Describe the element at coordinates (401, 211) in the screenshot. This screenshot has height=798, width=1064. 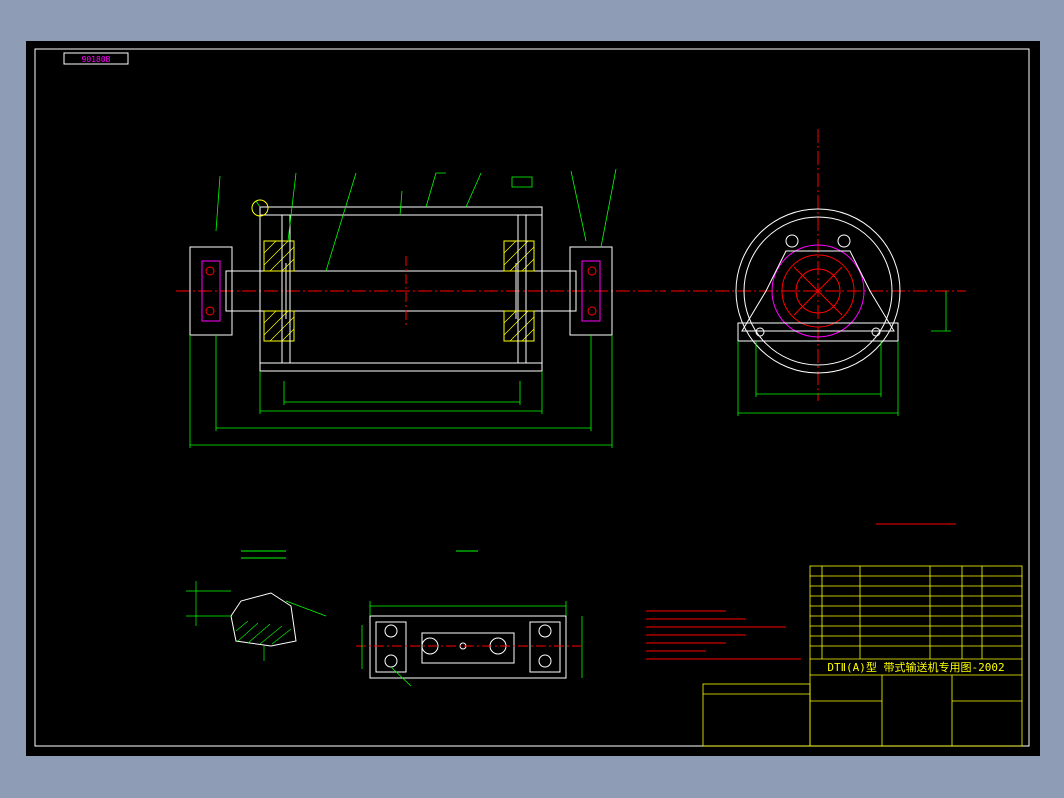
I see `shell-top` at that location.